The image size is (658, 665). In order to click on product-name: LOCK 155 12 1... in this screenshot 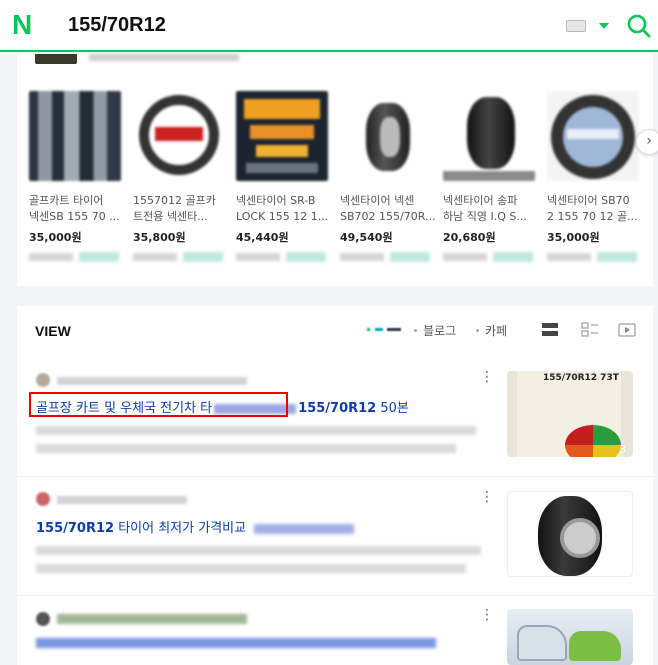, I will do `click(284, 217)`.